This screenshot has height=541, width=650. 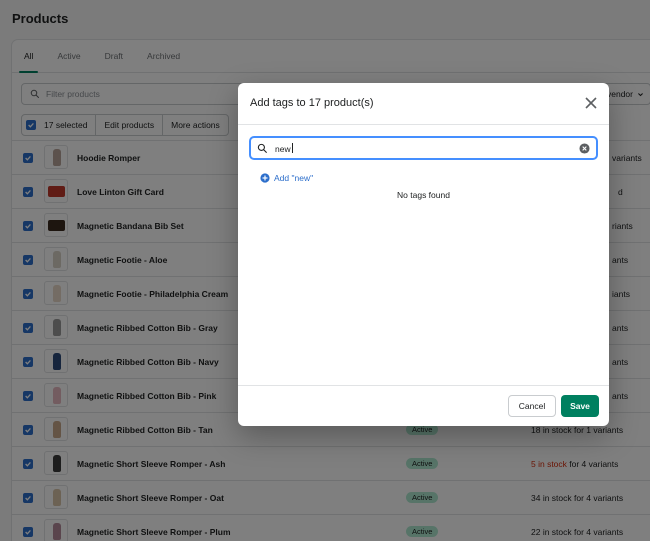 What do you see at coordinates (423, 405) in the screenshot?
I see `modal-footer: Cancel Save` at bounding box center [423, 405].